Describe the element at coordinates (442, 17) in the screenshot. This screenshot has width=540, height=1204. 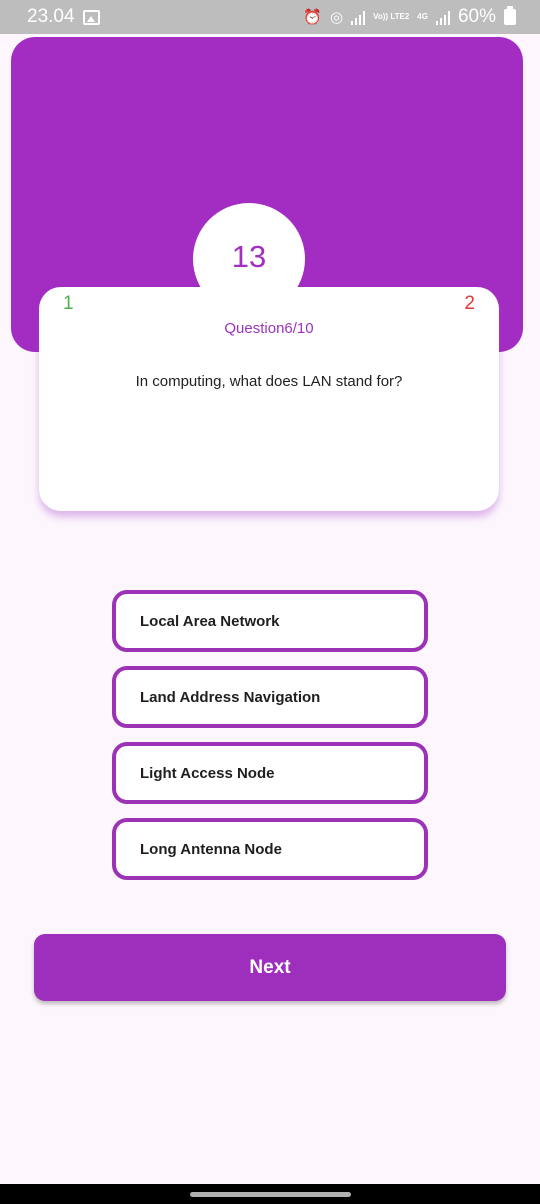
I see `signal-sim2-icon` at that location.